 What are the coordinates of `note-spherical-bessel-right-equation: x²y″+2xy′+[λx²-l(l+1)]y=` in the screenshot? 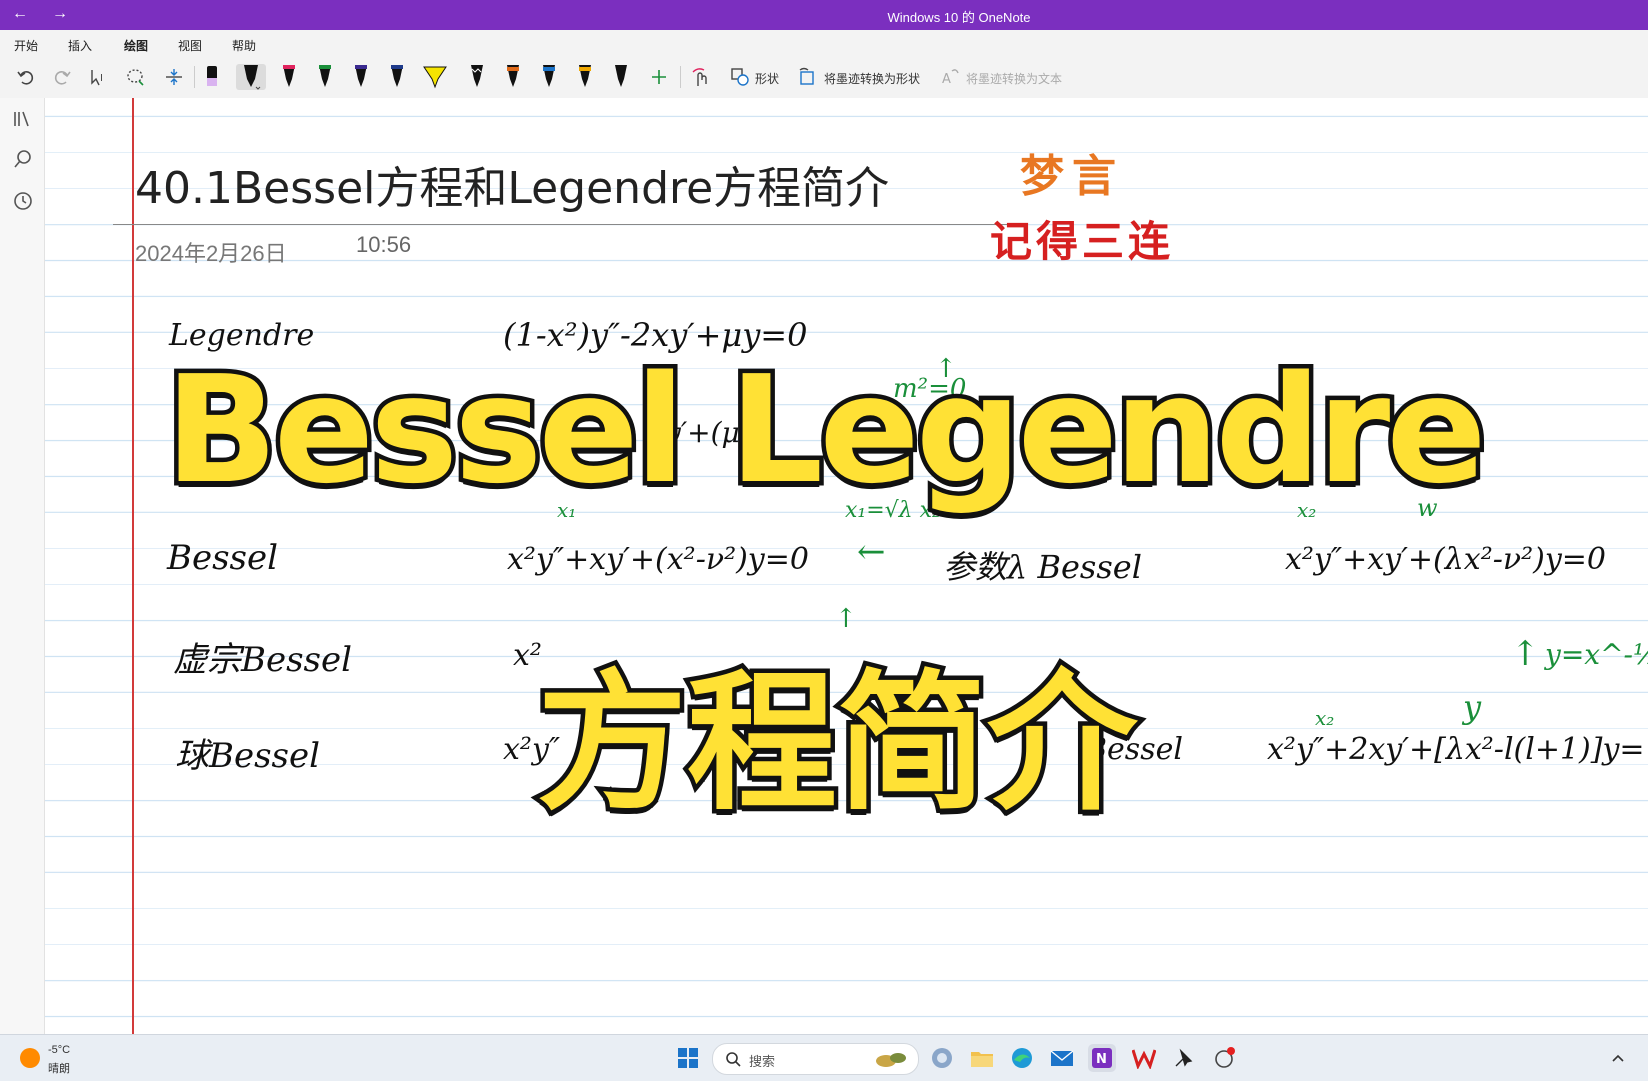 It's located at (1456, 749).